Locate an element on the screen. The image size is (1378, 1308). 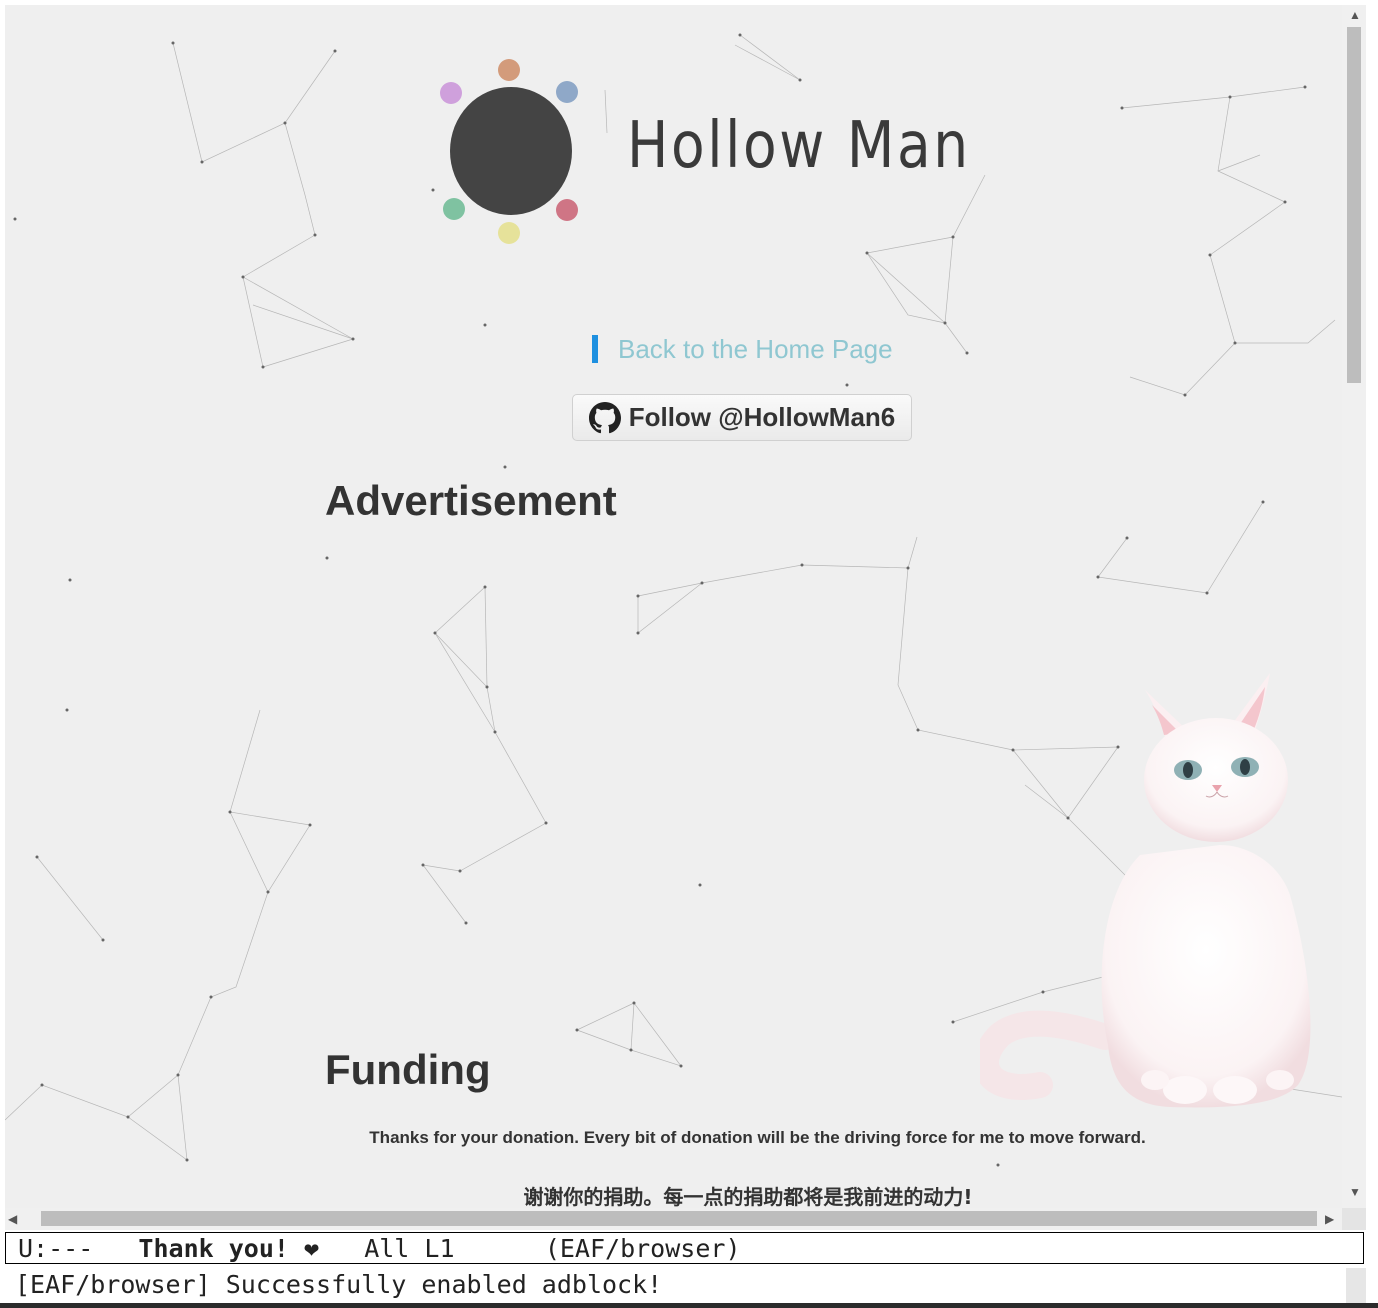
modeline-status: U:--- is located at coordinates (56, 1248).